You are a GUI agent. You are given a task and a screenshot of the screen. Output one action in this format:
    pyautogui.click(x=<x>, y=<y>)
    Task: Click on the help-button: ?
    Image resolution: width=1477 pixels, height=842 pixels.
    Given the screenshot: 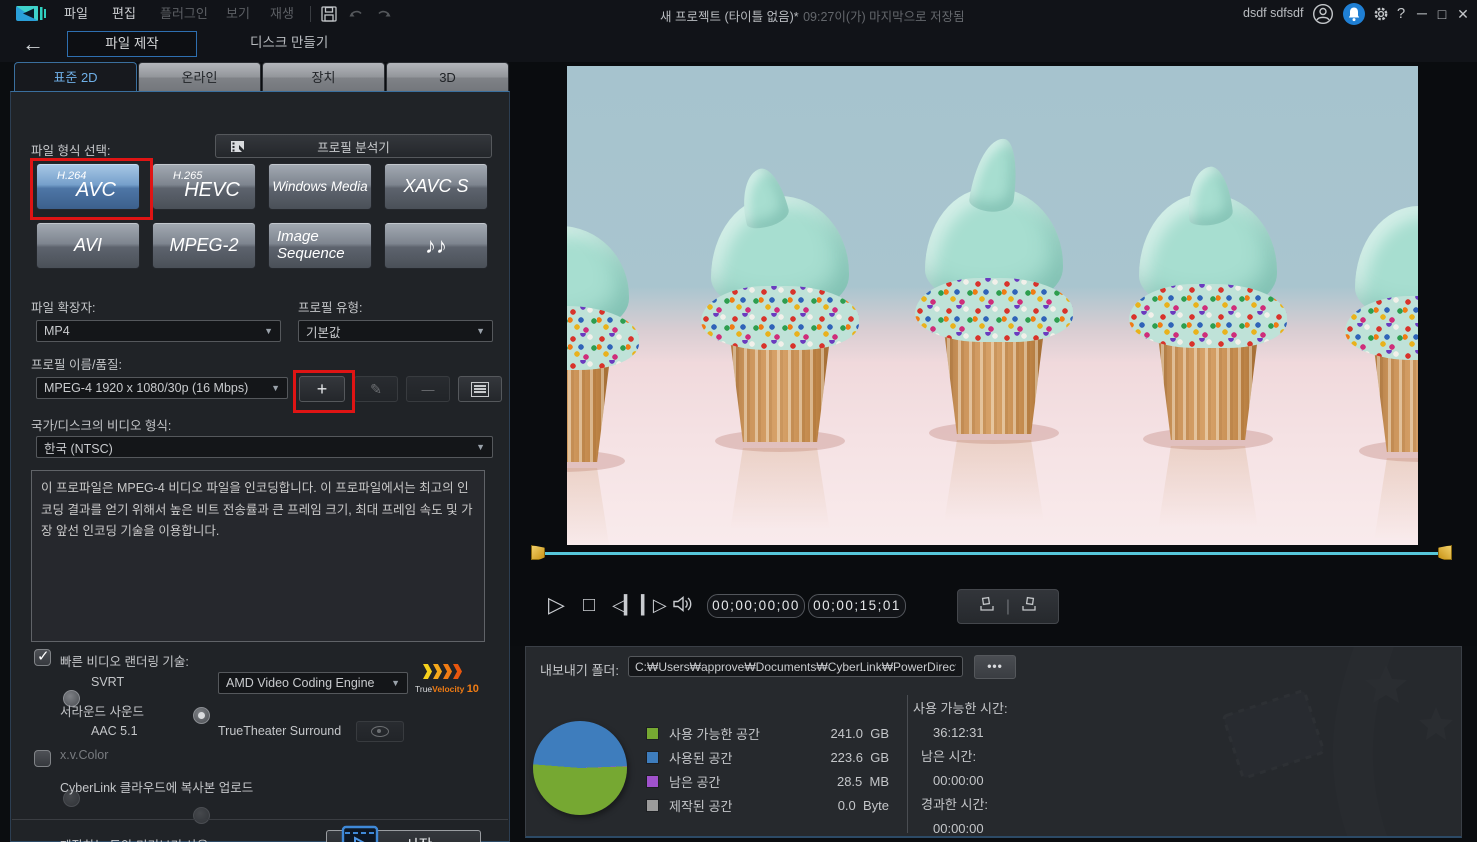 What is the action you would take?
    pyautogui.click(x=1401, y=14)
    